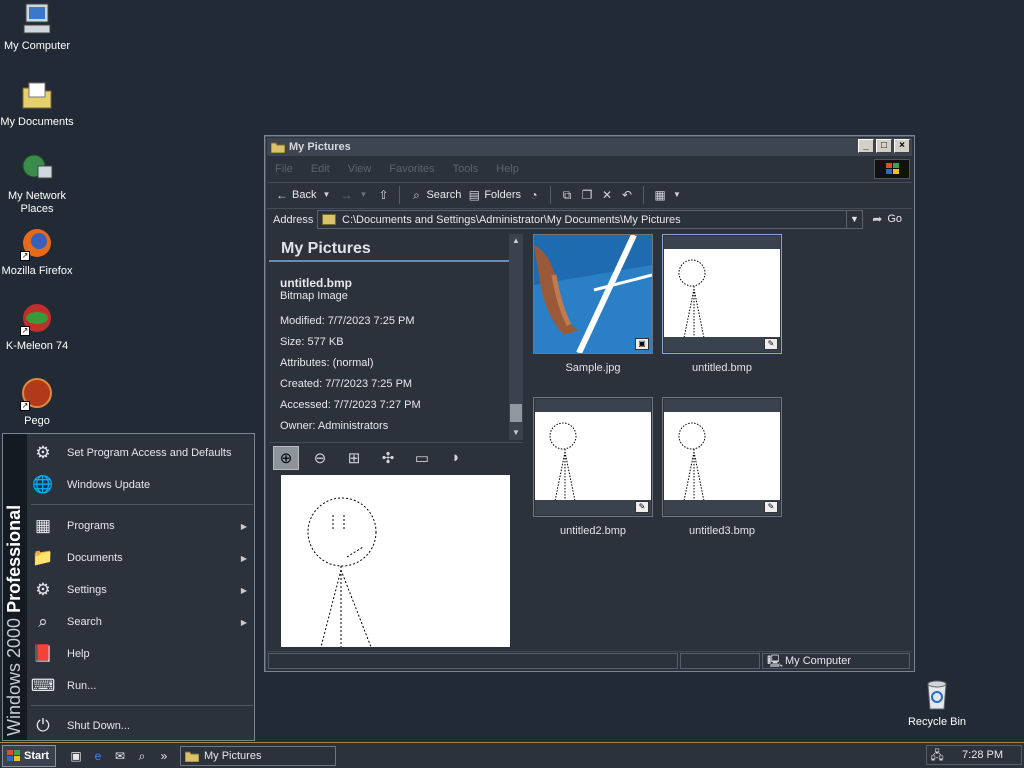  I want to click on file-untitled3-bmp: ✎ untitled3.bmp, so click(722, 467).